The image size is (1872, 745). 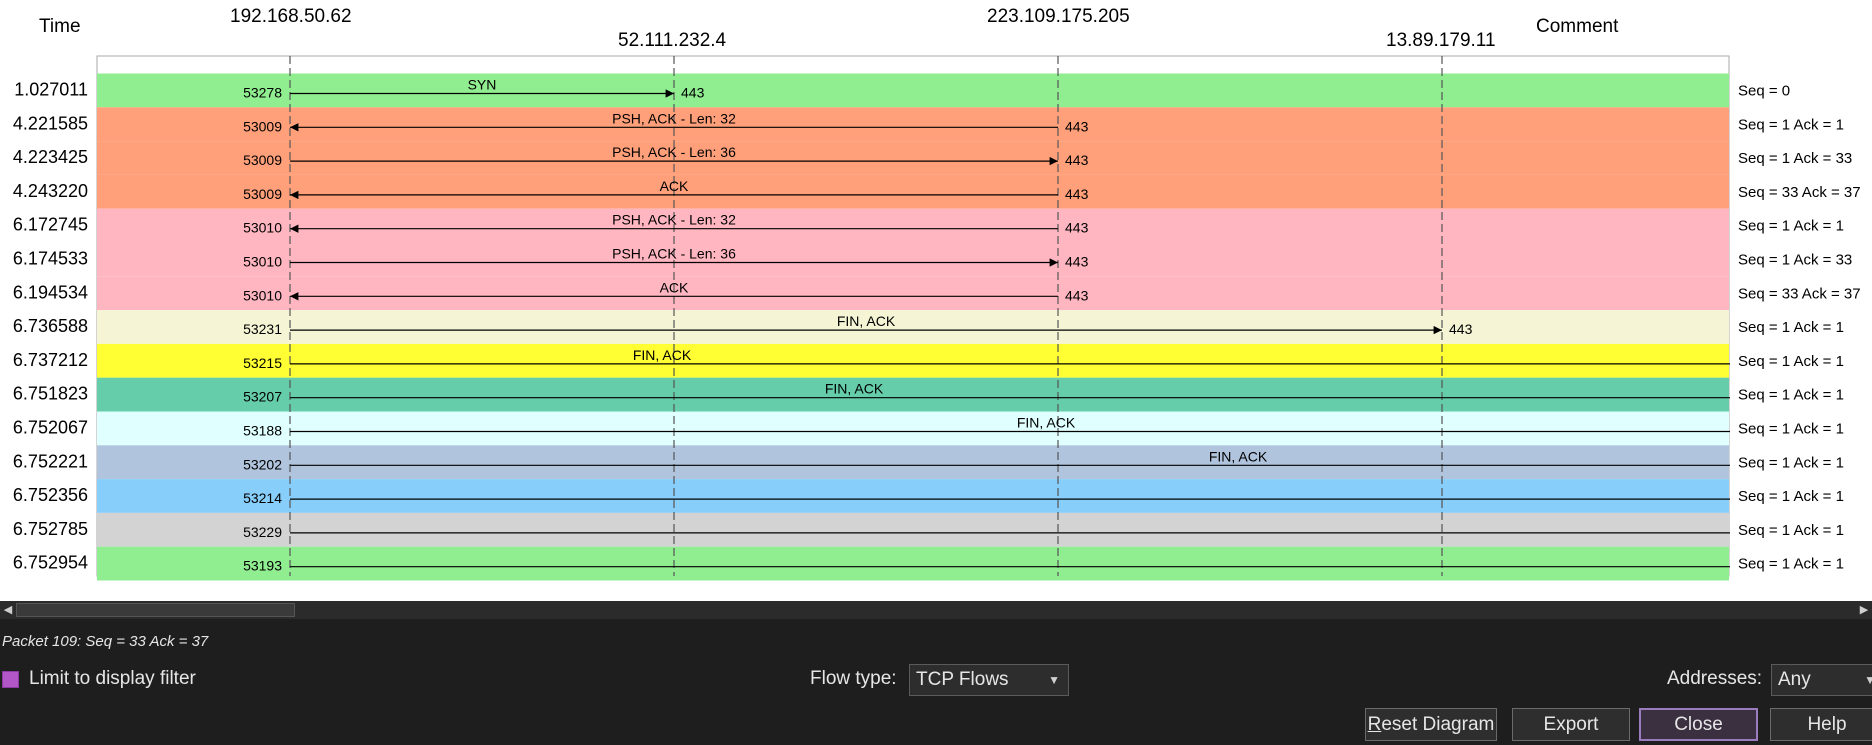 What do you see at coordinates (105, 641) in the screenshot?
I see `status-text: Packet 109: Seq = 33 Ack = 37` at bounding box center [105, 641].